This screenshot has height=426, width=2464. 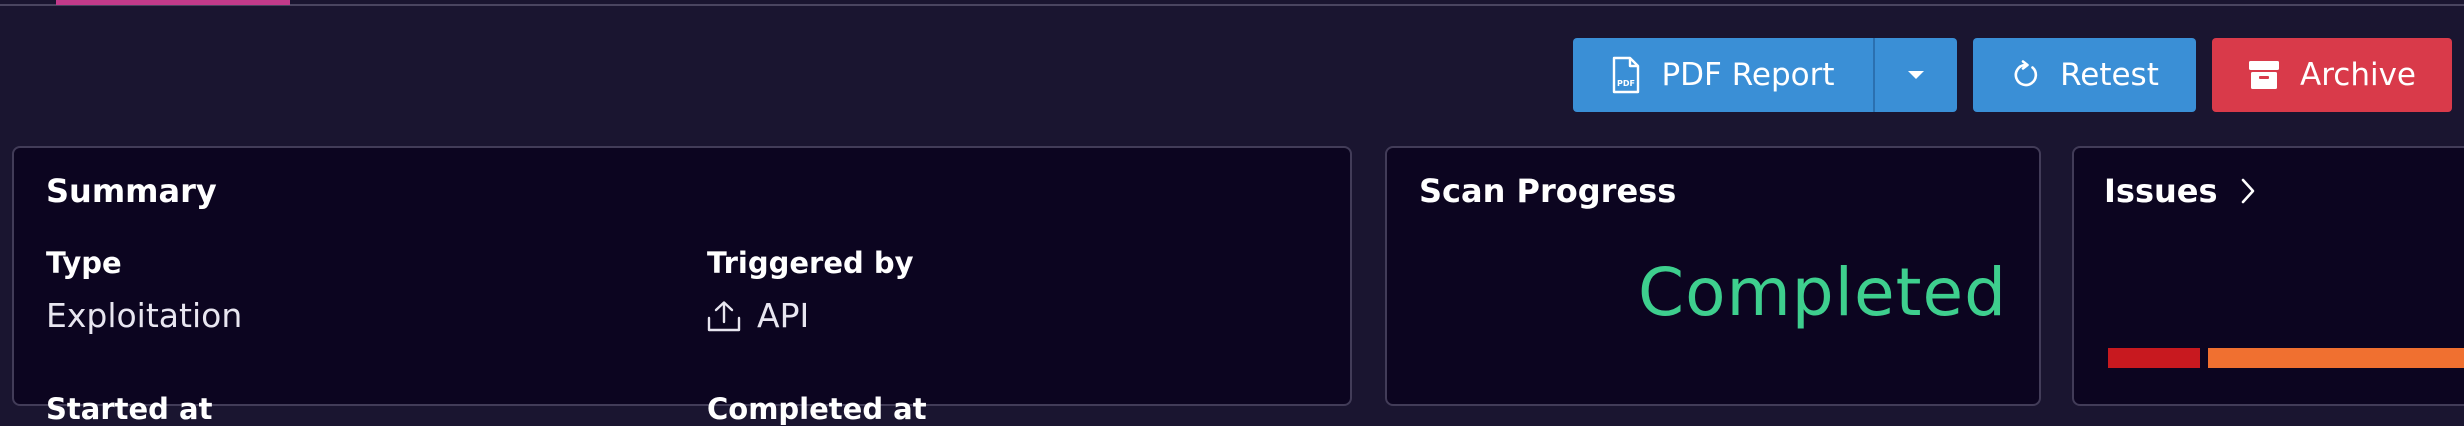 I want to click on issues-link: Issues, so click(x=2180, y=191).